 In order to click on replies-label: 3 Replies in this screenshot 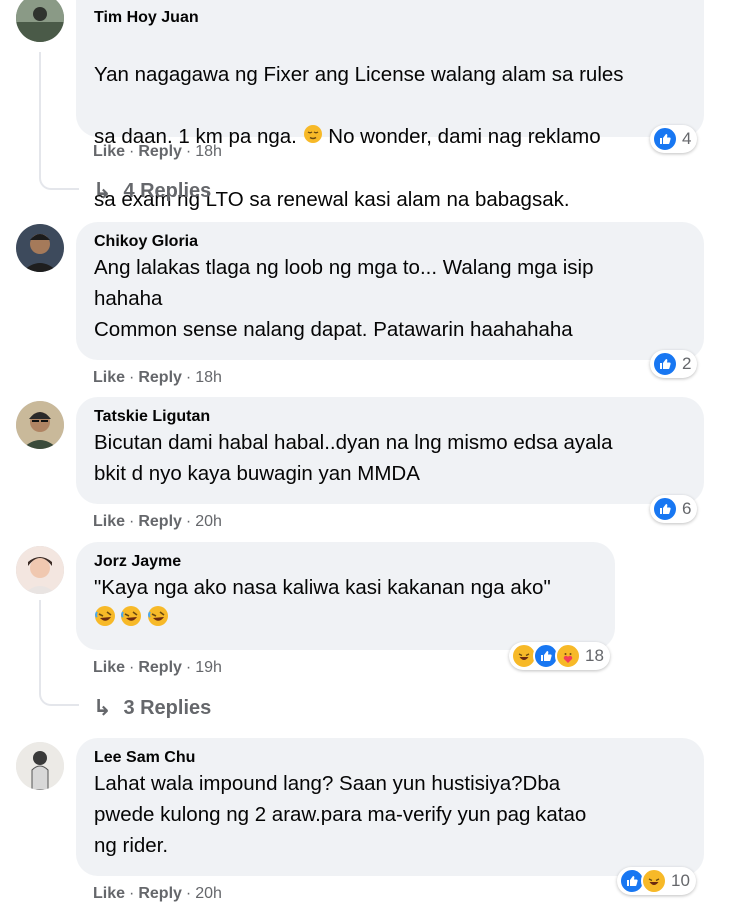, I will do `click(167, 707)`.